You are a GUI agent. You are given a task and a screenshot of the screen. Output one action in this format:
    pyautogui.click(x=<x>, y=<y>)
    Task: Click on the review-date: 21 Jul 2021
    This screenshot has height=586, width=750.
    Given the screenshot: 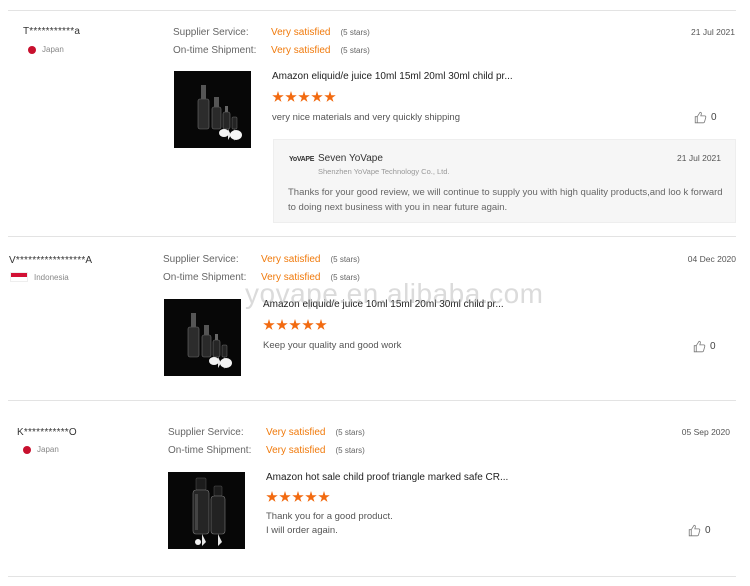 What is the action you would take?
    pyautogui.click(x=713, y=32)
    